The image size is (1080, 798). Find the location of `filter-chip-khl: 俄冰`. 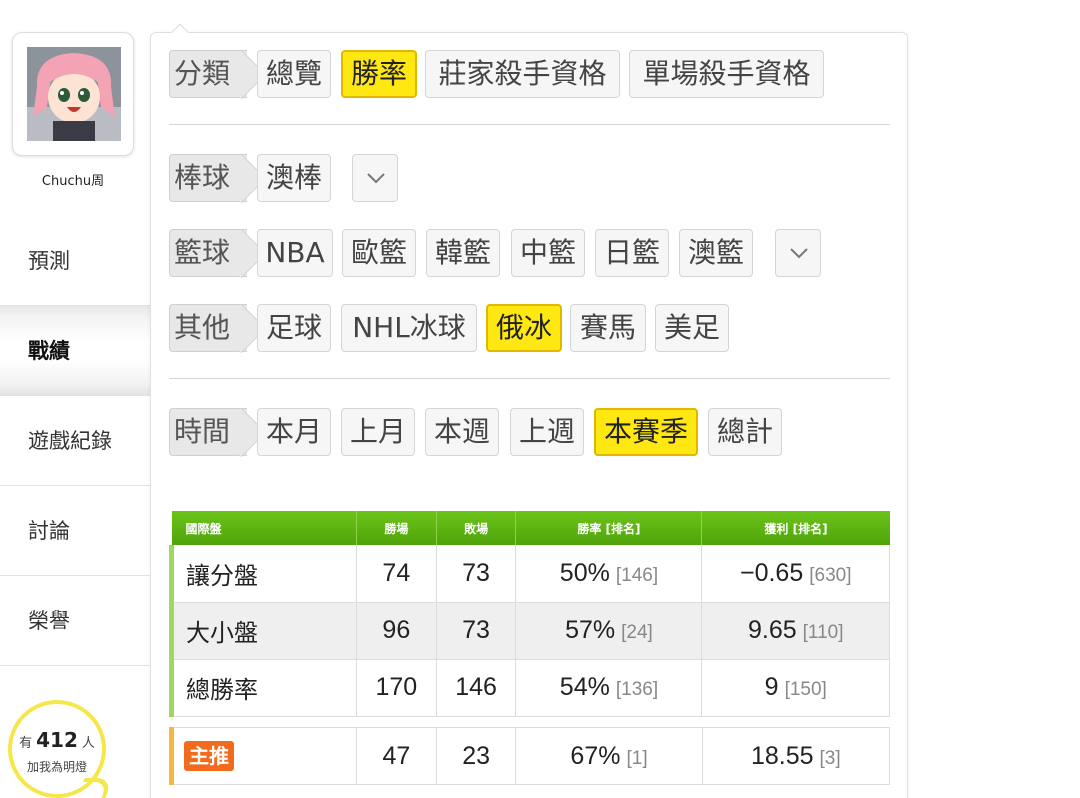

filter-chip-khl: 俄冰 is located at coordinates (524, 328).